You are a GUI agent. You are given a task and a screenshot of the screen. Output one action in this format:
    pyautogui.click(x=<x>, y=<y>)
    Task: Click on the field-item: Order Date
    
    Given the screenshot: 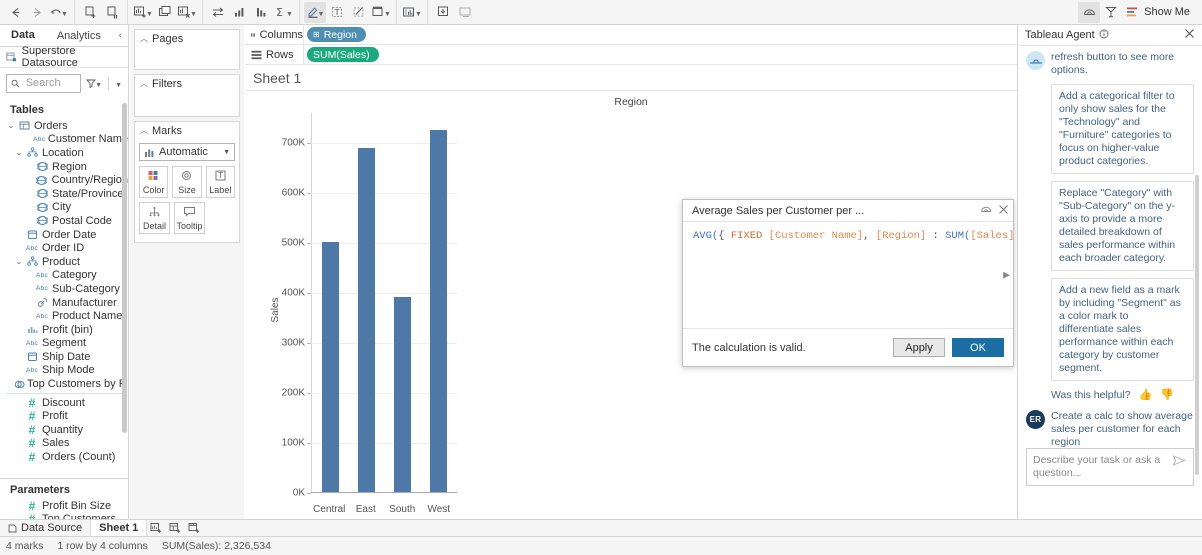 What is the action you would take?
    pyautogui.click(x=64, y=235)
    